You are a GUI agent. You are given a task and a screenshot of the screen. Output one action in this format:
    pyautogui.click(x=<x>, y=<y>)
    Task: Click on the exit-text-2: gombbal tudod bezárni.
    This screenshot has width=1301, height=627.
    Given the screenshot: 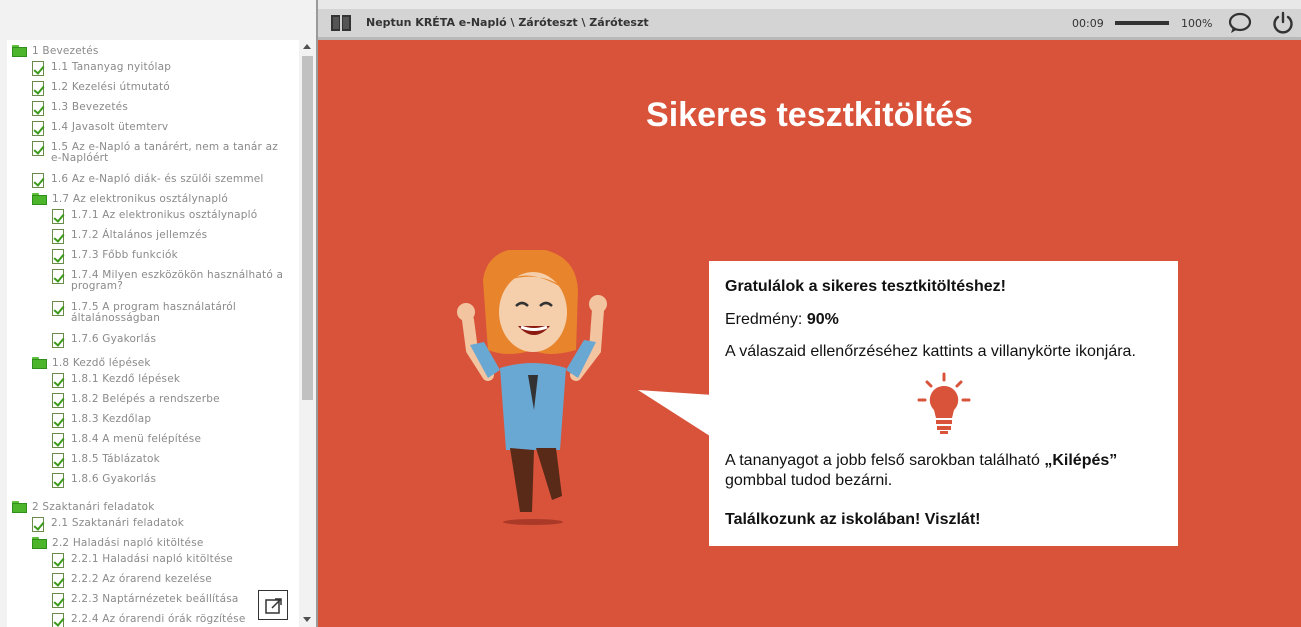 What is the action you would take?
    pyautogui.click(x=809, y=480)
    